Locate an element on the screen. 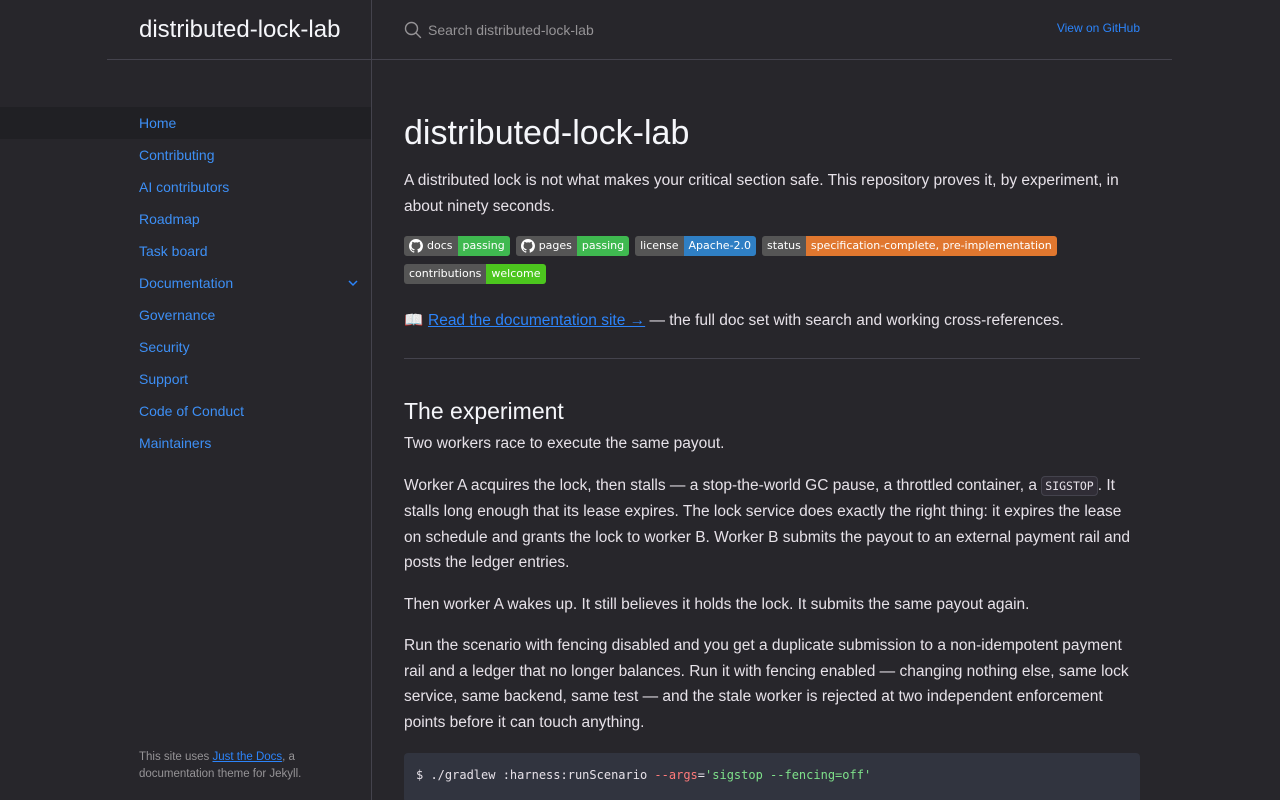  docs-badge: docs passing is located at coordinates (457, 246).